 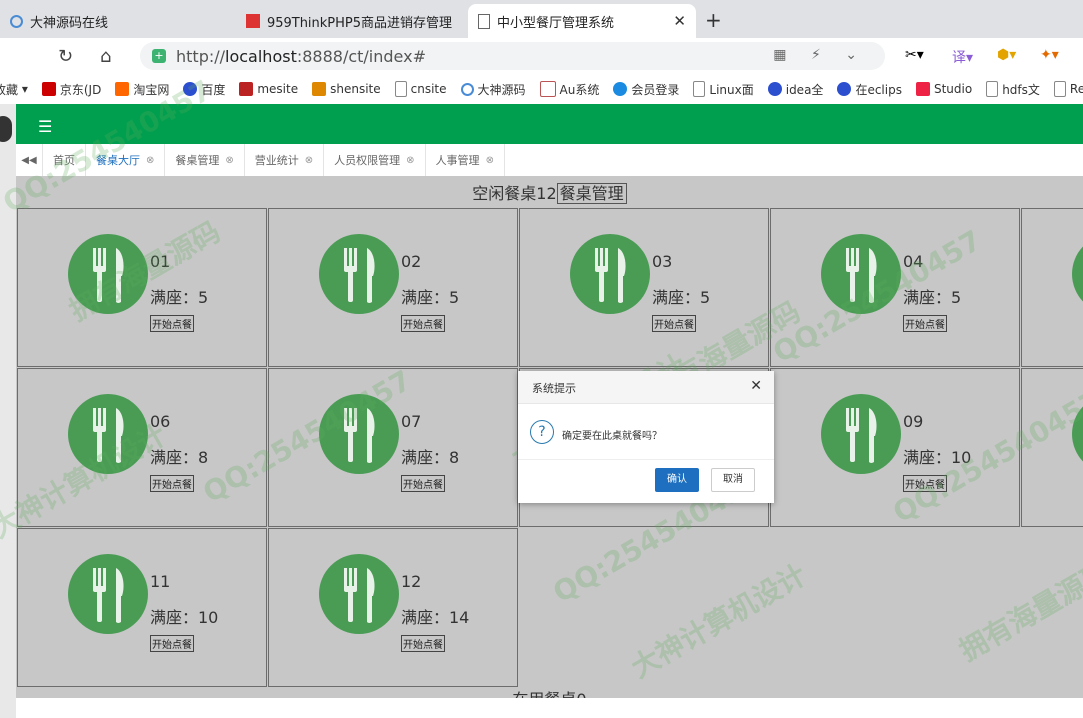 What do you see at coordinates (346, 89) in the screenshot?
I see `bookmark-item: shensite` at bounding box center [346, 89].